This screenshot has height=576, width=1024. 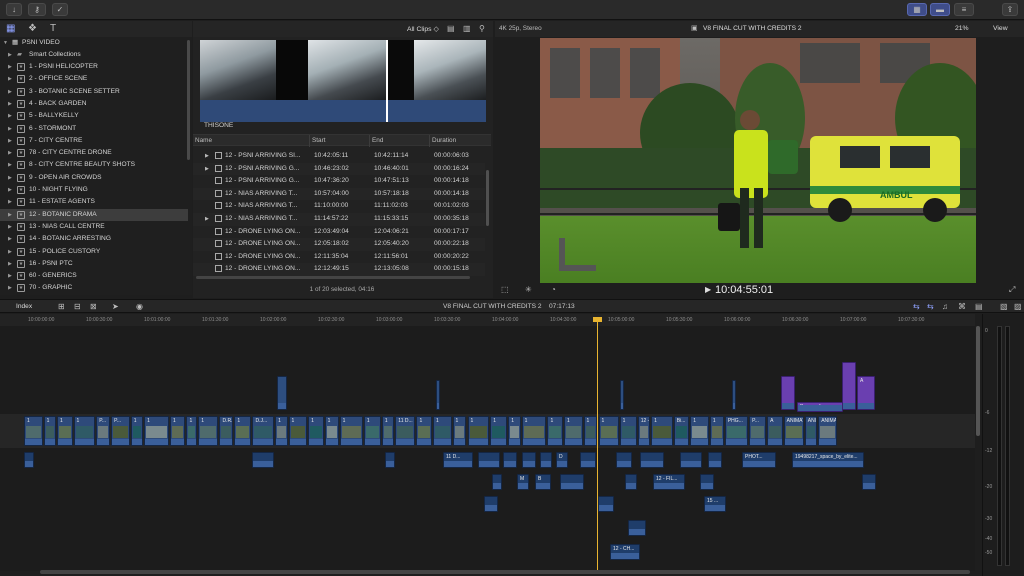 I want to click on event-item: ▶ ★ 60 - GENERICS, so click(x=94, y=276).